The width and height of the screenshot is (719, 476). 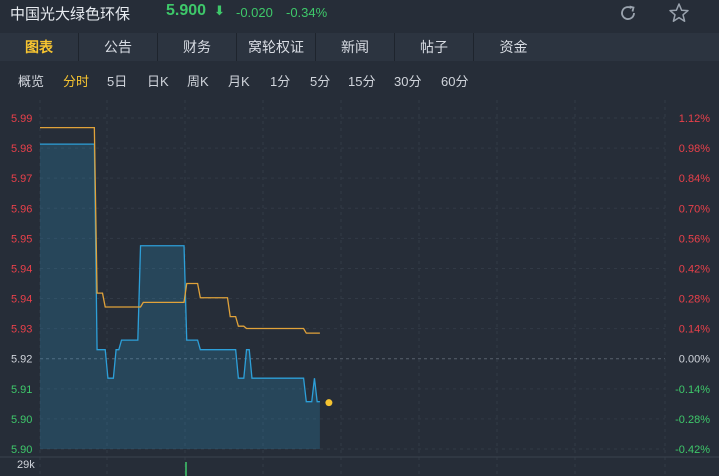 What do you see at coordinates (239, 80) in the screenshot?
I see `period-monthly-k: 月K` at bounding box center [239, 80].